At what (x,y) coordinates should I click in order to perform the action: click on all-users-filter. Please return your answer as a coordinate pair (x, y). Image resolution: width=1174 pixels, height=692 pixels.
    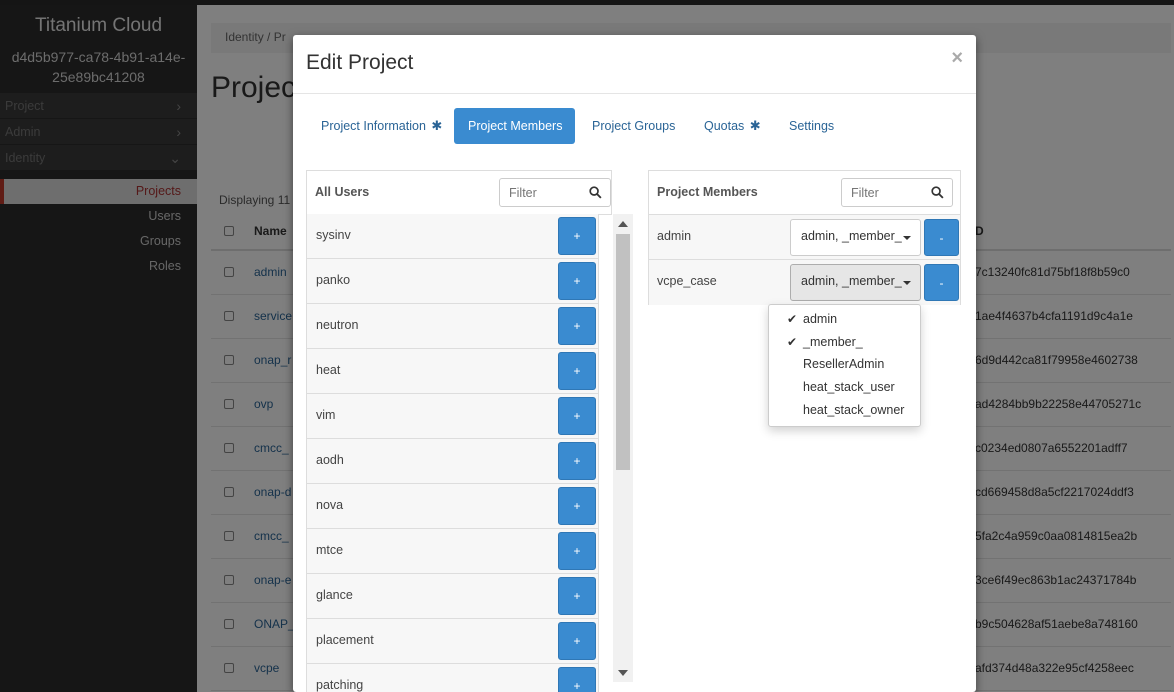
    Looking at the image, I should click on (555, 192).